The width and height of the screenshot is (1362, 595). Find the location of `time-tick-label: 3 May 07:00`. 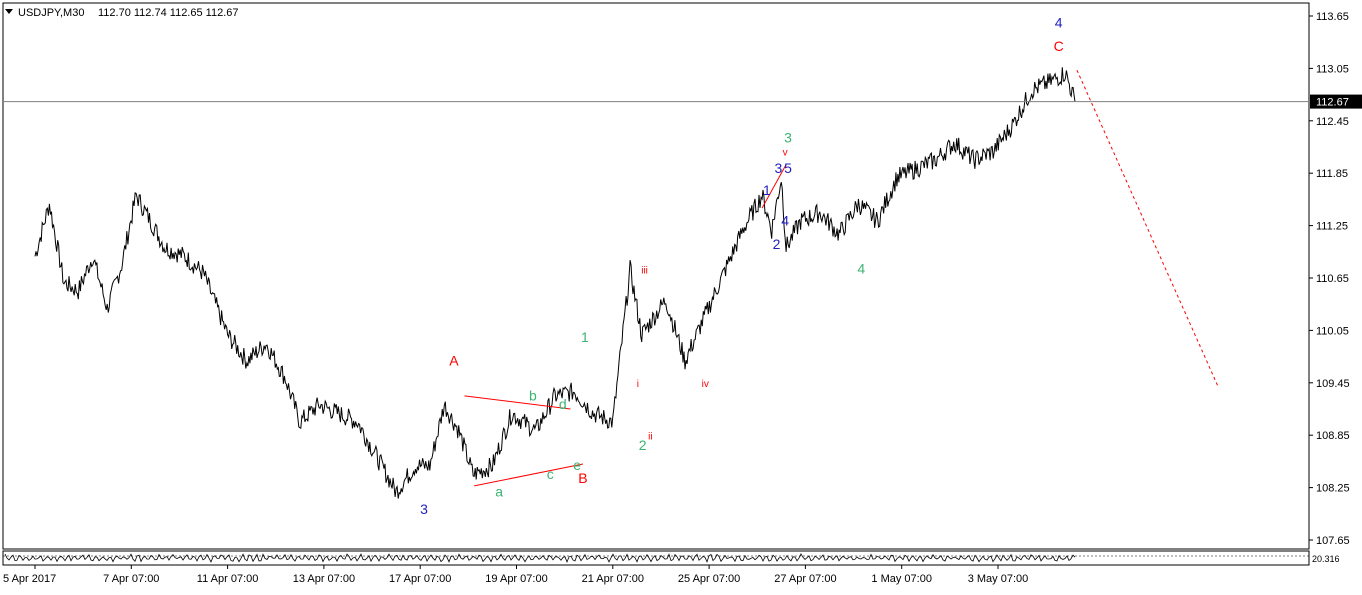

time-tick-label: 3 May 07:00 is located at coordinates (998, 579).